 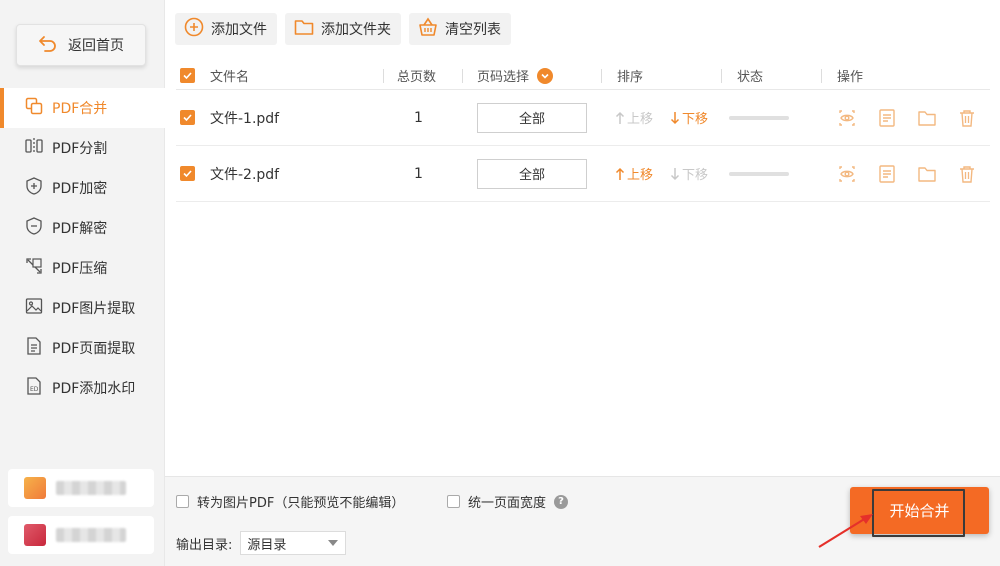 I want to click on svg-text: ED, so click(x=34, y=389).